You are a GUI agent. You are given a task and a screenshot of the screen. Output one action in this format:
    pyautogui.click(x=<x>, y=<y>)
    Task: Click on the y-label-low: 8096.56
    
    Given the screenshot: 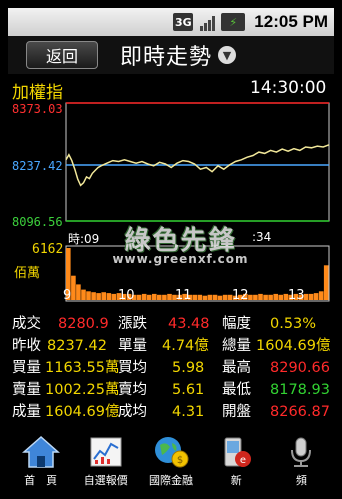 What is the action you would take?
    pyautogui.click(x=37, y=222)
    